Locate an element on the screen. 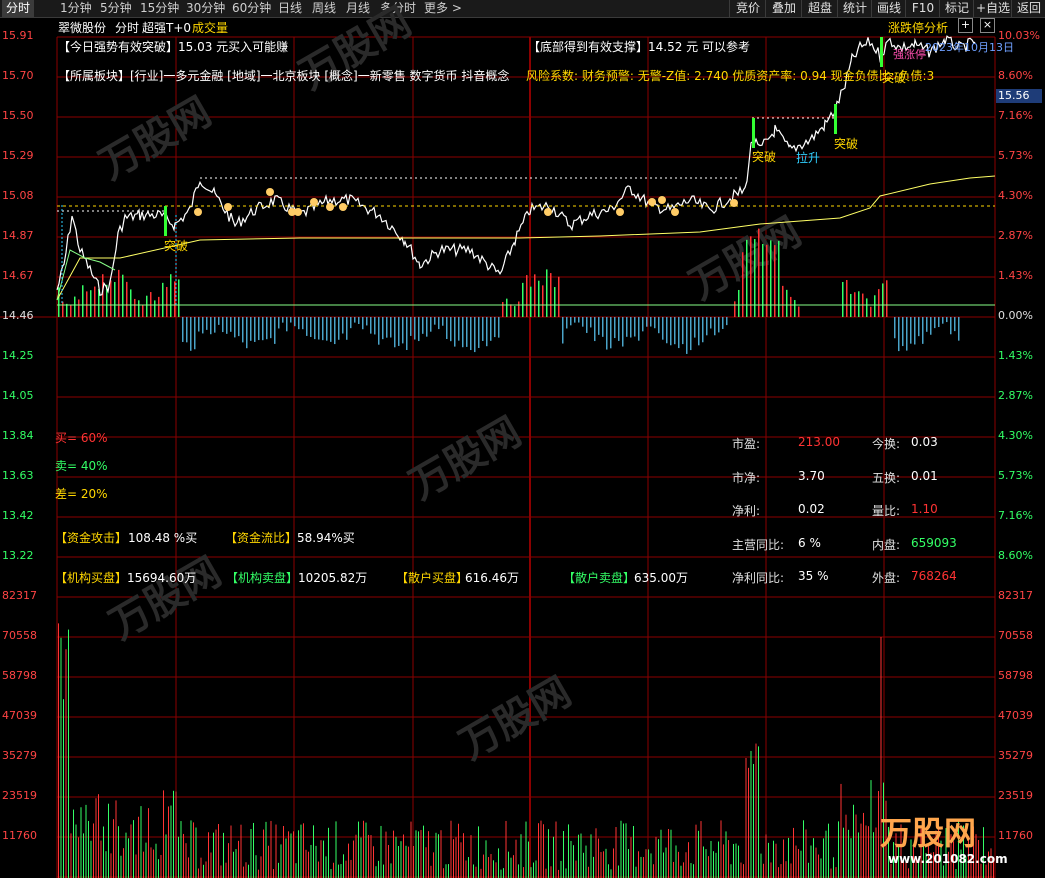 This screenshot has width=1045, height=878. inst-buy-label: 【机构买盘】 is located at coordinates (91, 578).